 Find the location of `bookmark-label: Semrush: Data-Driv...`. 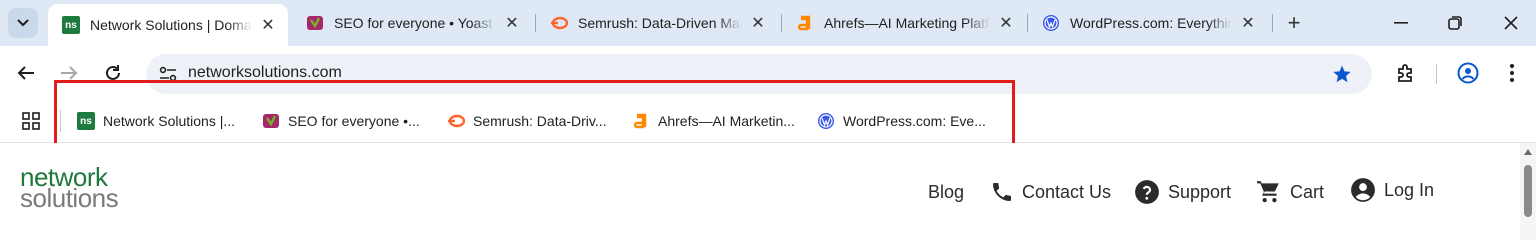

bookmark-label: Semrush: Data-Driv... is located at coordinates (540, 121).